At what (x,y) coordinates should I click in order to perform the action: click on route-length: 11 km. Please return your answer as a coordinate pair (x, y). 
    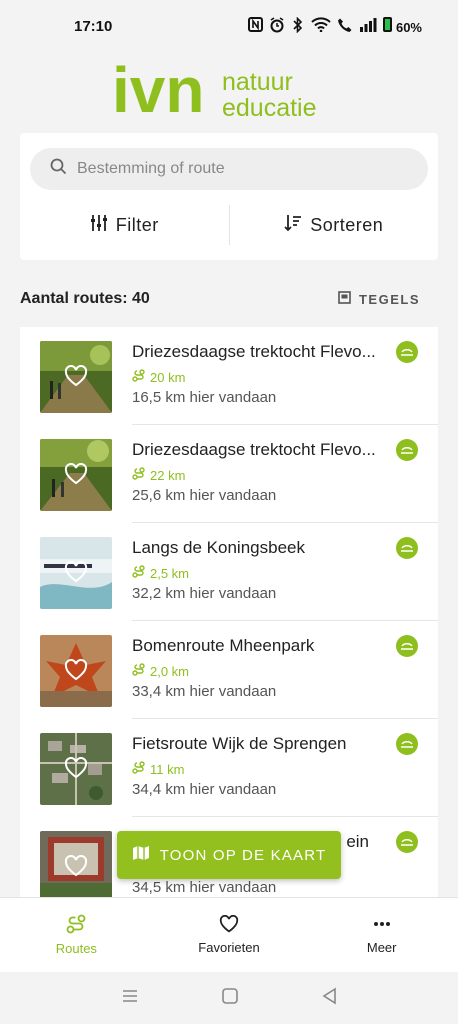
    Looking at the image, I should click on (158, 769).